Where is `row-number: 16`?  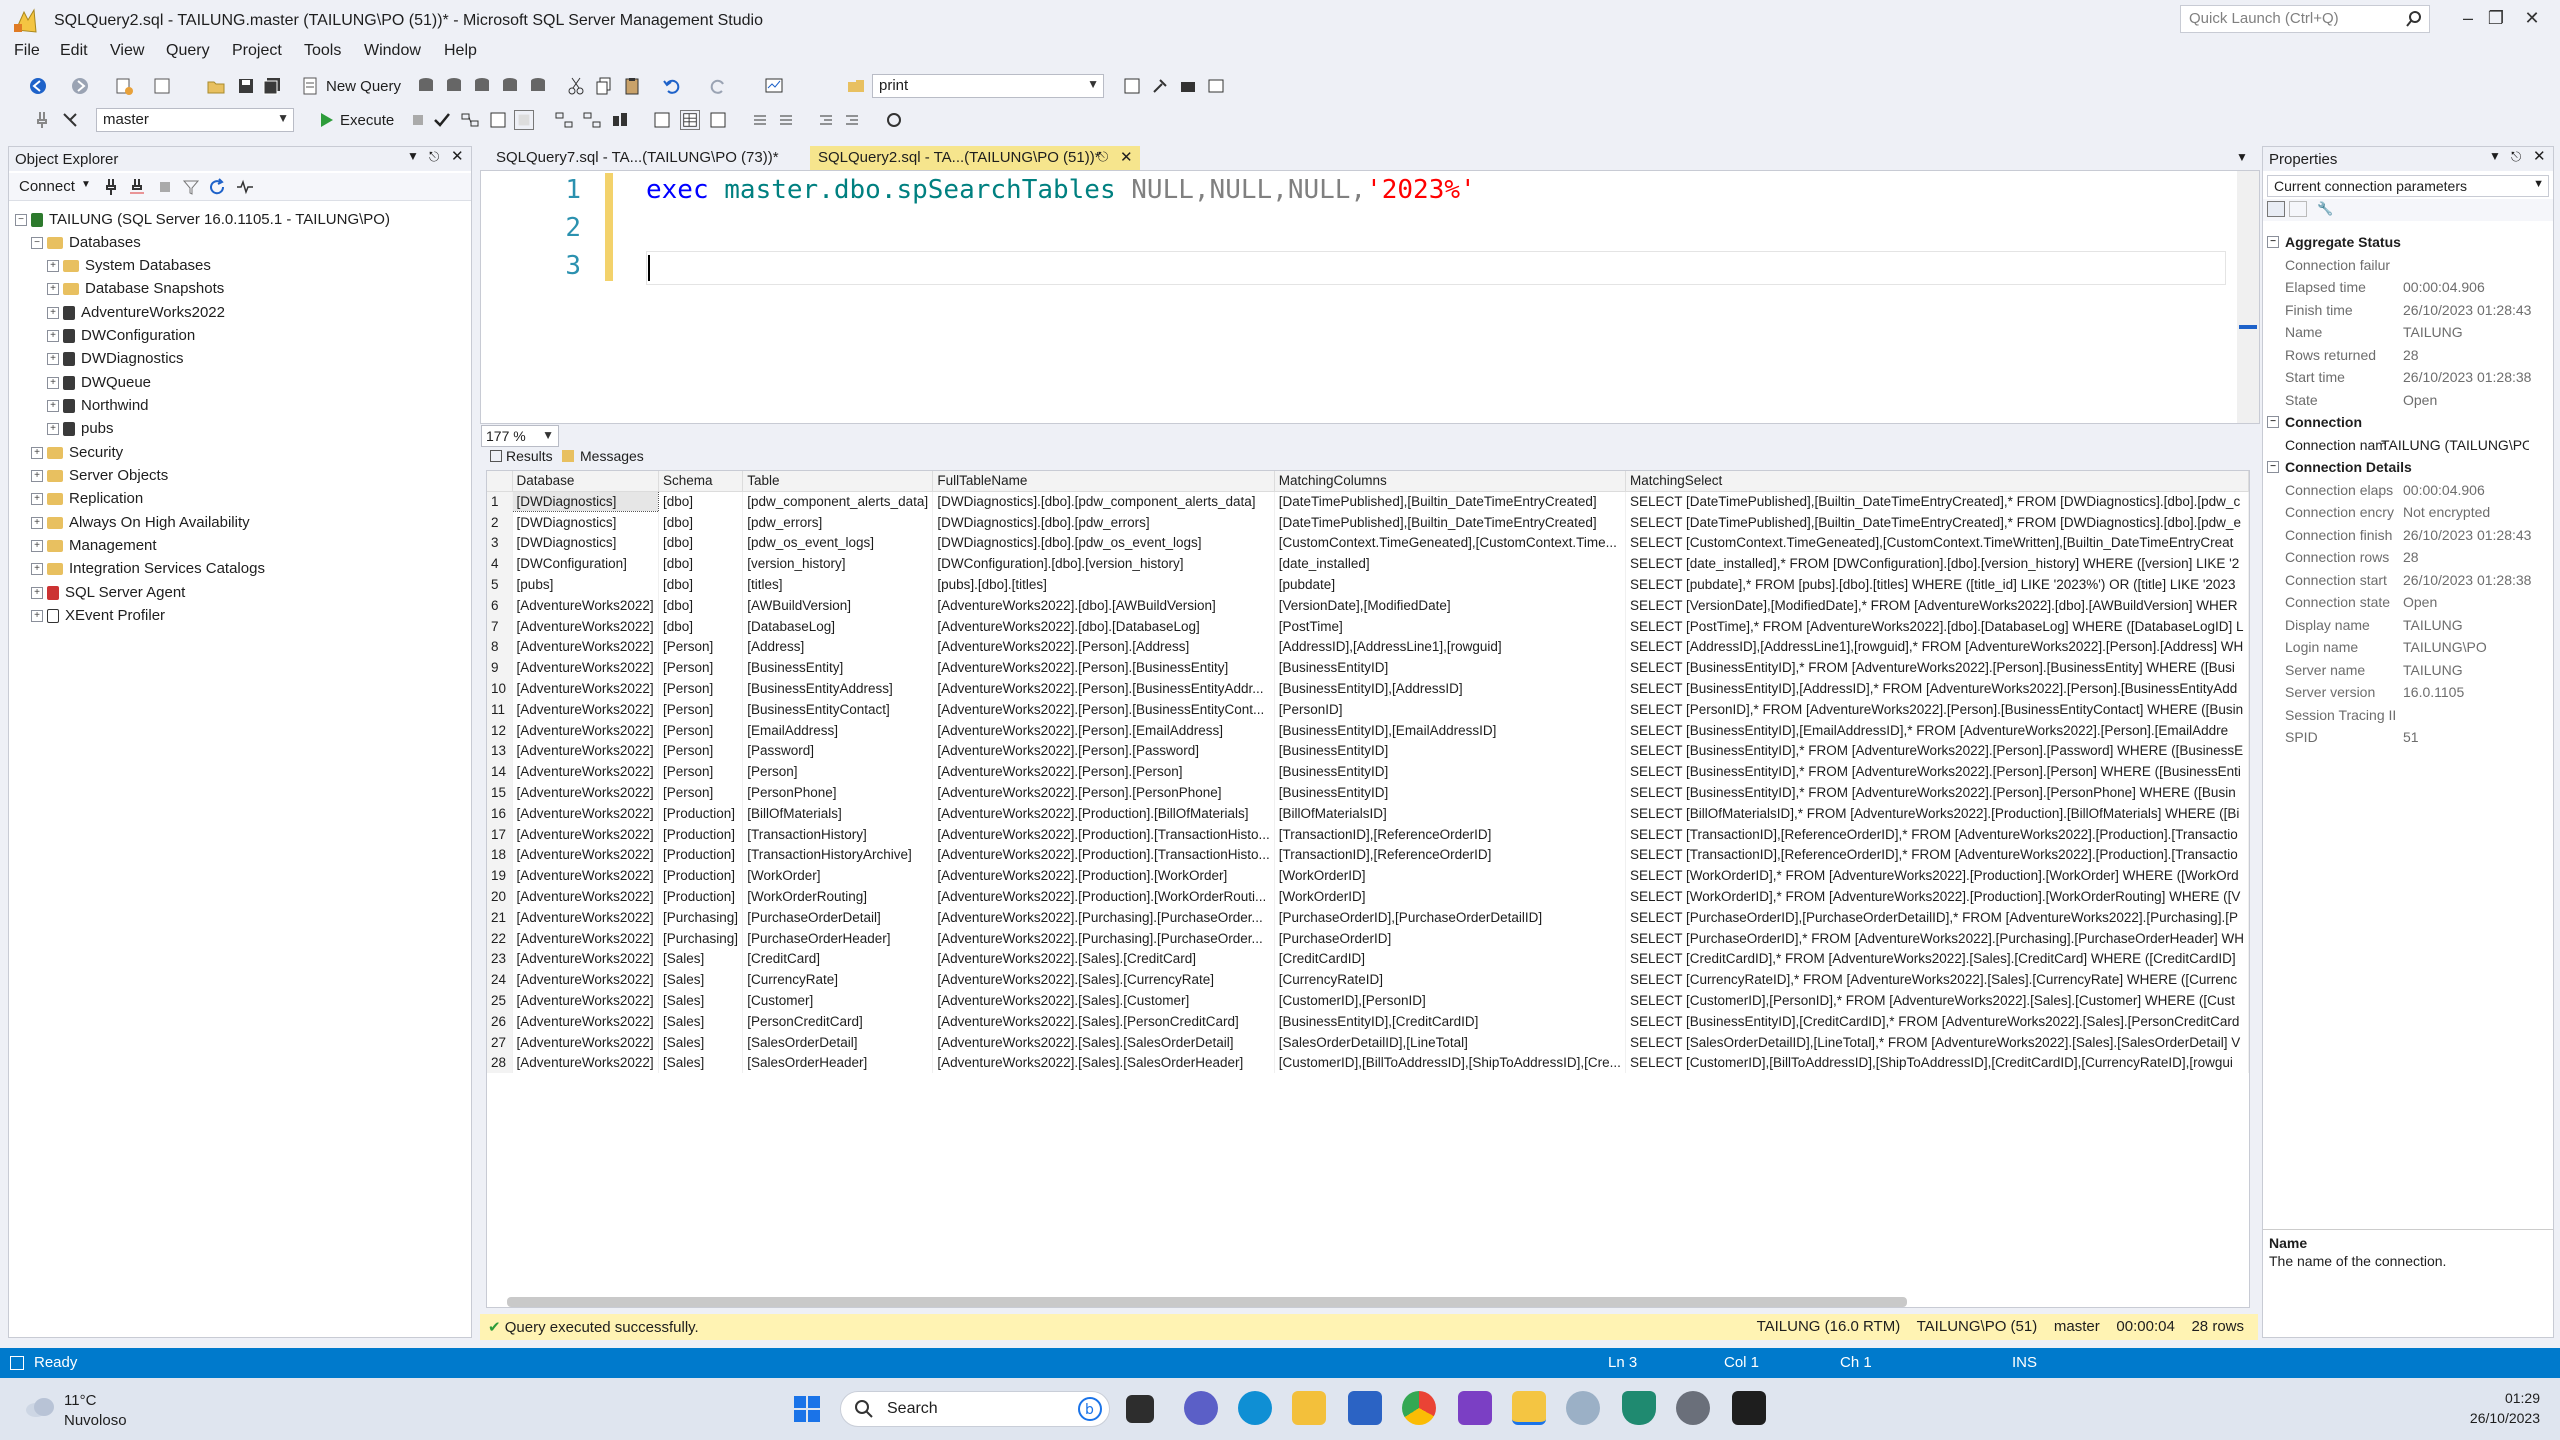
row-number: 16 is located at coordinates (500, 813).